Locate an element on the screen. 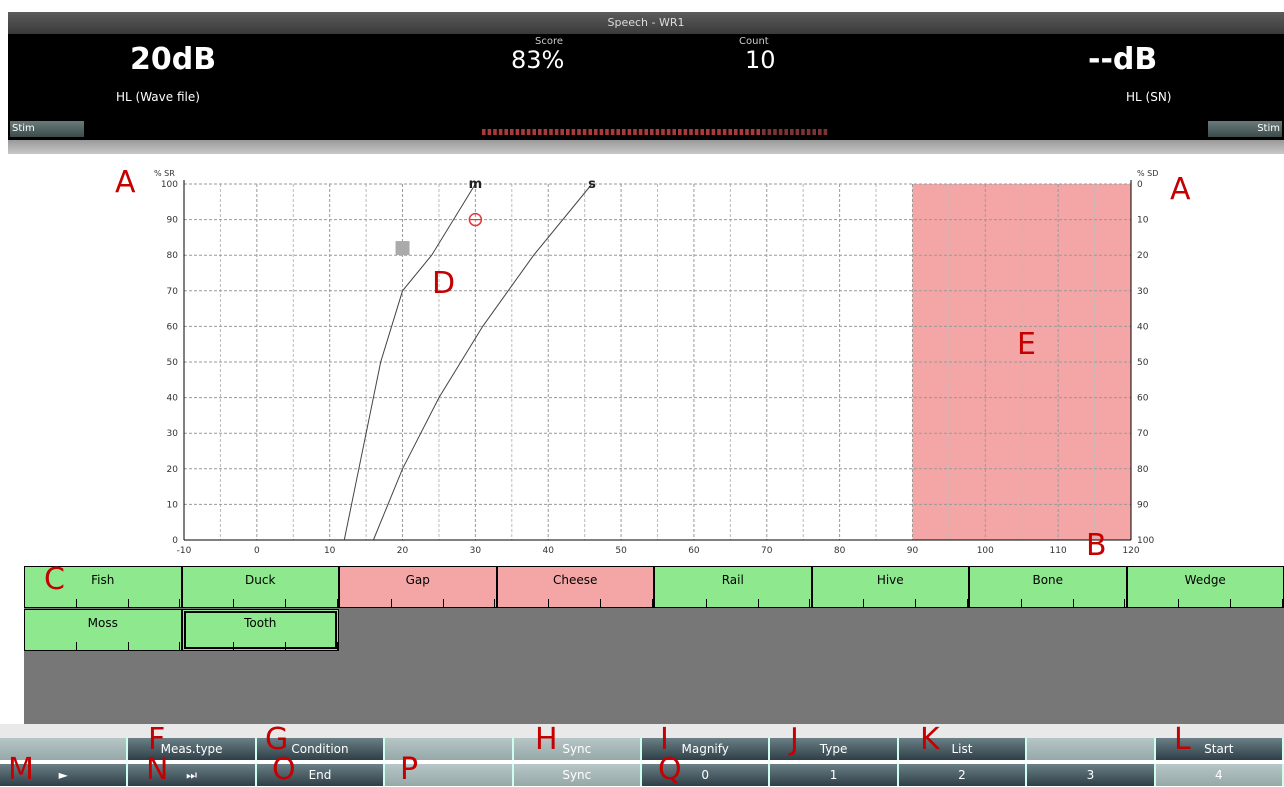  word-button-bone: Bone is located at coordinates (1048, 587).